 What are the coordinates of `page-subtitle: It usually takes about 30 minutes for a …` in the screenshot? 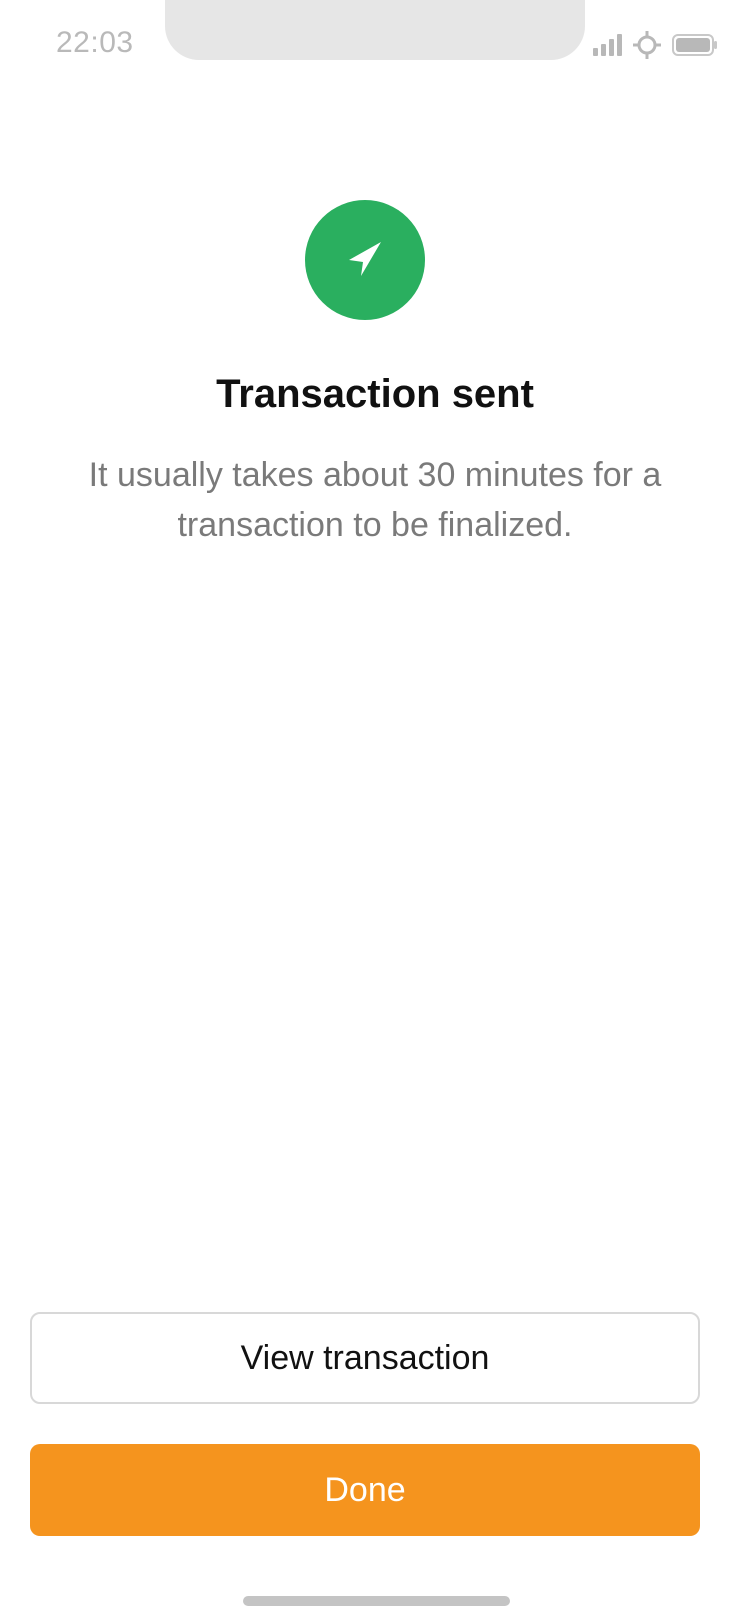 It's located at (375, 500).